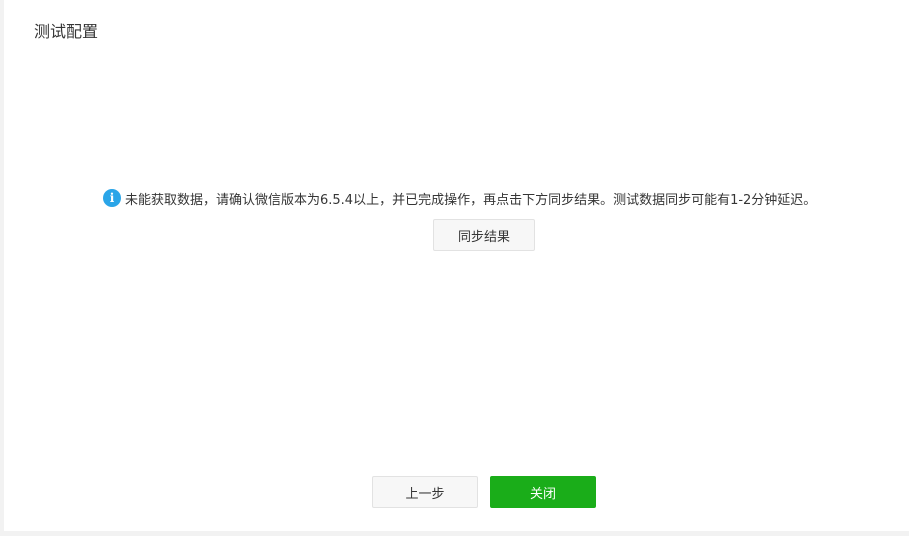 This screenshot has width=909, height=536. What do you see at coordinates (543, 492) in the screenshot?
I see `close-button: 关闭` at bounding box center [543, 492].